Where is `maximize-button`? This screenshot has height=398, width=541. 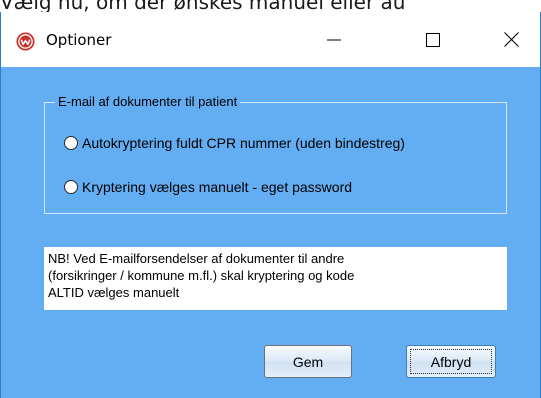
maximize-button is located at coordinates (433, 39).